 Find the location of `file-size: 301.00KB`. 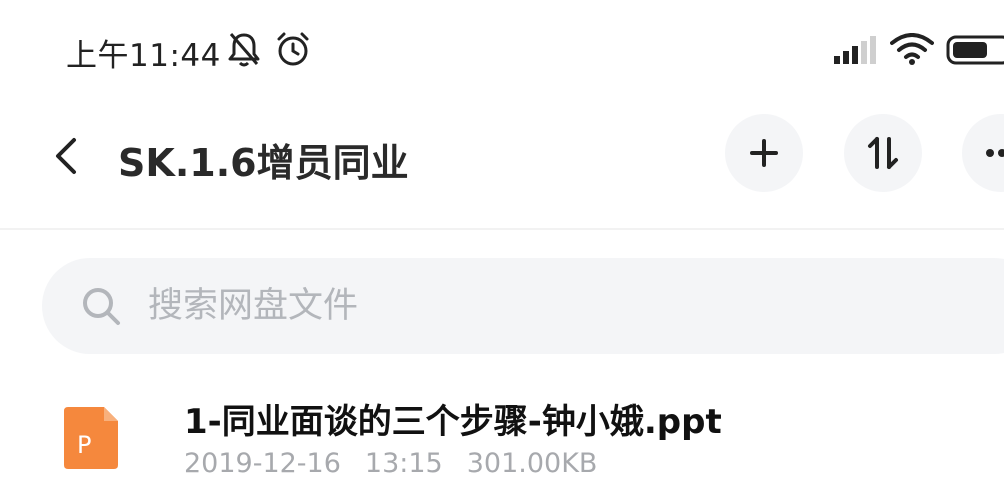

file-size: 301.00KB is located at coordinates (532, 463).